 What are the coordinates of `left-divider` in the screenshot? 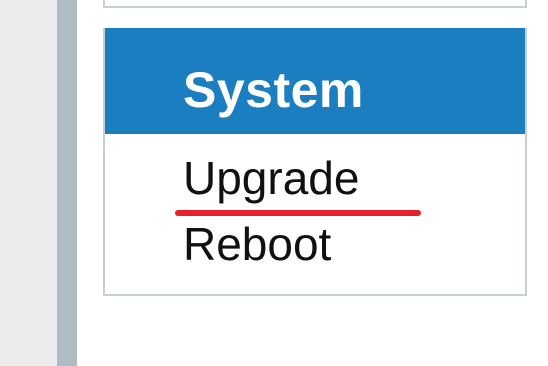 It's located at (67, 183).